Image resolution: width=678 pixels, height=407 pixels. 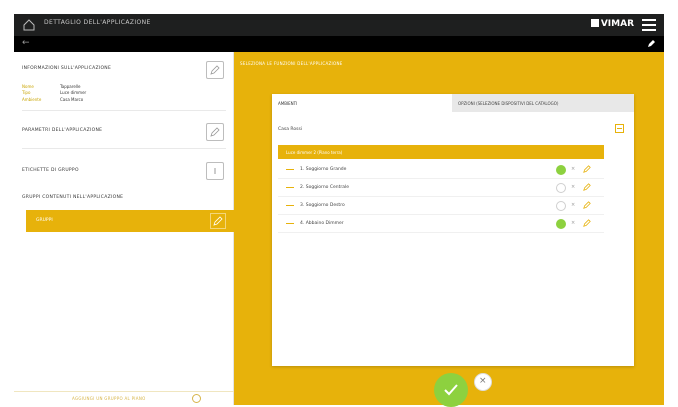 What do you see at coordinates (122, 130) in the screenshot?
I see `params-section: PARAMETRI DELL'APPLICAZIONE` at bounding box center [122, 130].